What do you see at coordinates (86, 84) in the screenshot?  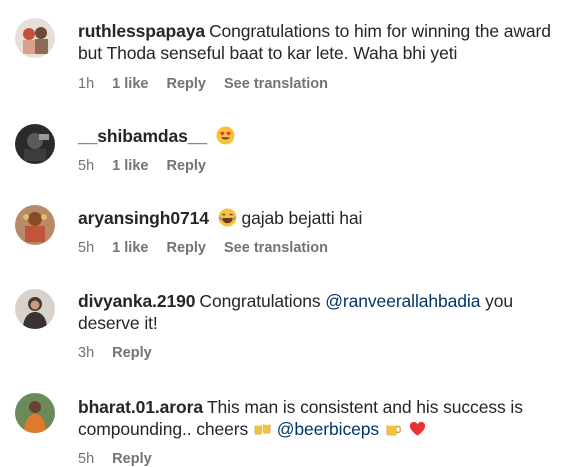 I see `comment-time: 1h` at bounding box center [86, 84].